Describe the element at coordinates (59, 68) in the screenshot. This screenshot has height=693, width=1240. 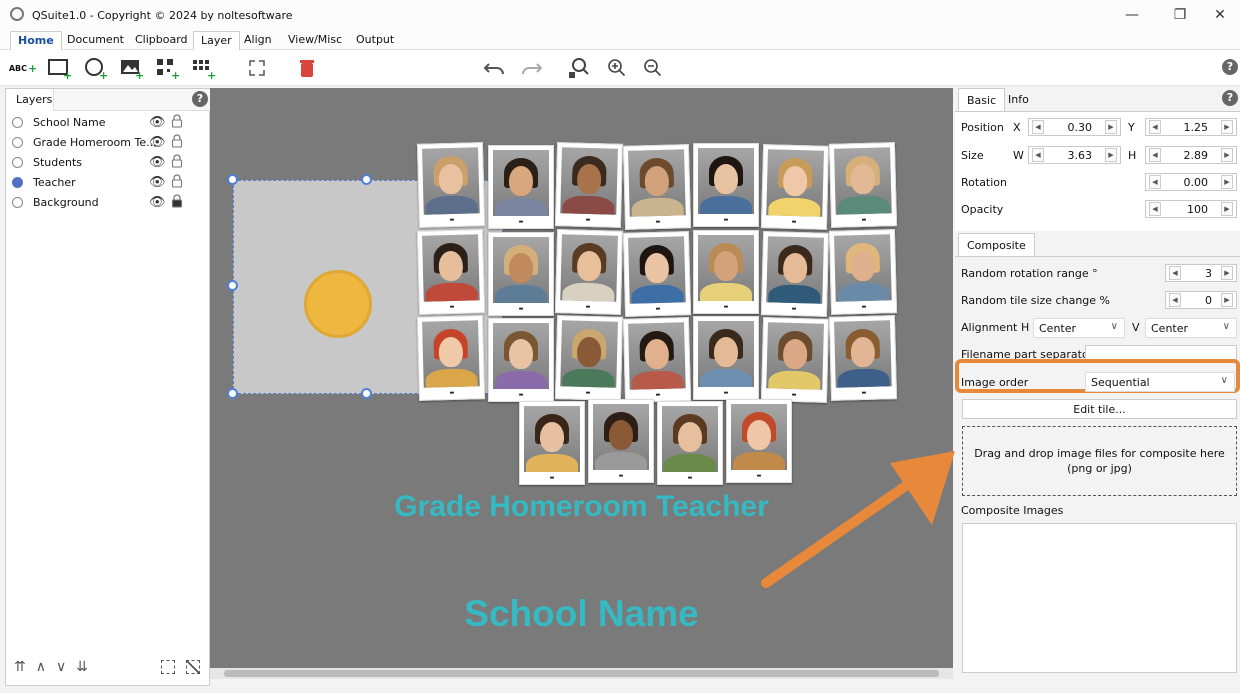
I see `add-rectangle-button: +` at that location.